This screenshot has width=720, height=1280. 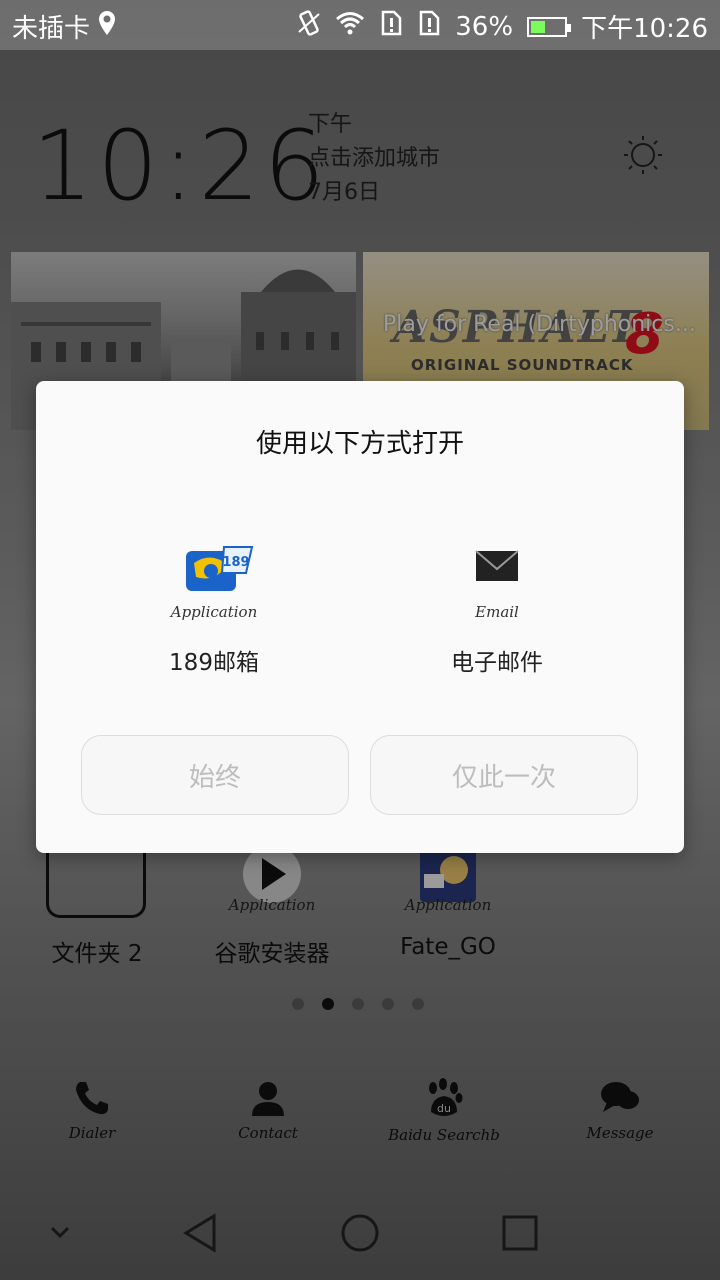 What do you see at coordinates (214, 608) in the screenshot?
I see `option-189-mail: 189 Application 189邮箱` at bounding box center [214, 608].